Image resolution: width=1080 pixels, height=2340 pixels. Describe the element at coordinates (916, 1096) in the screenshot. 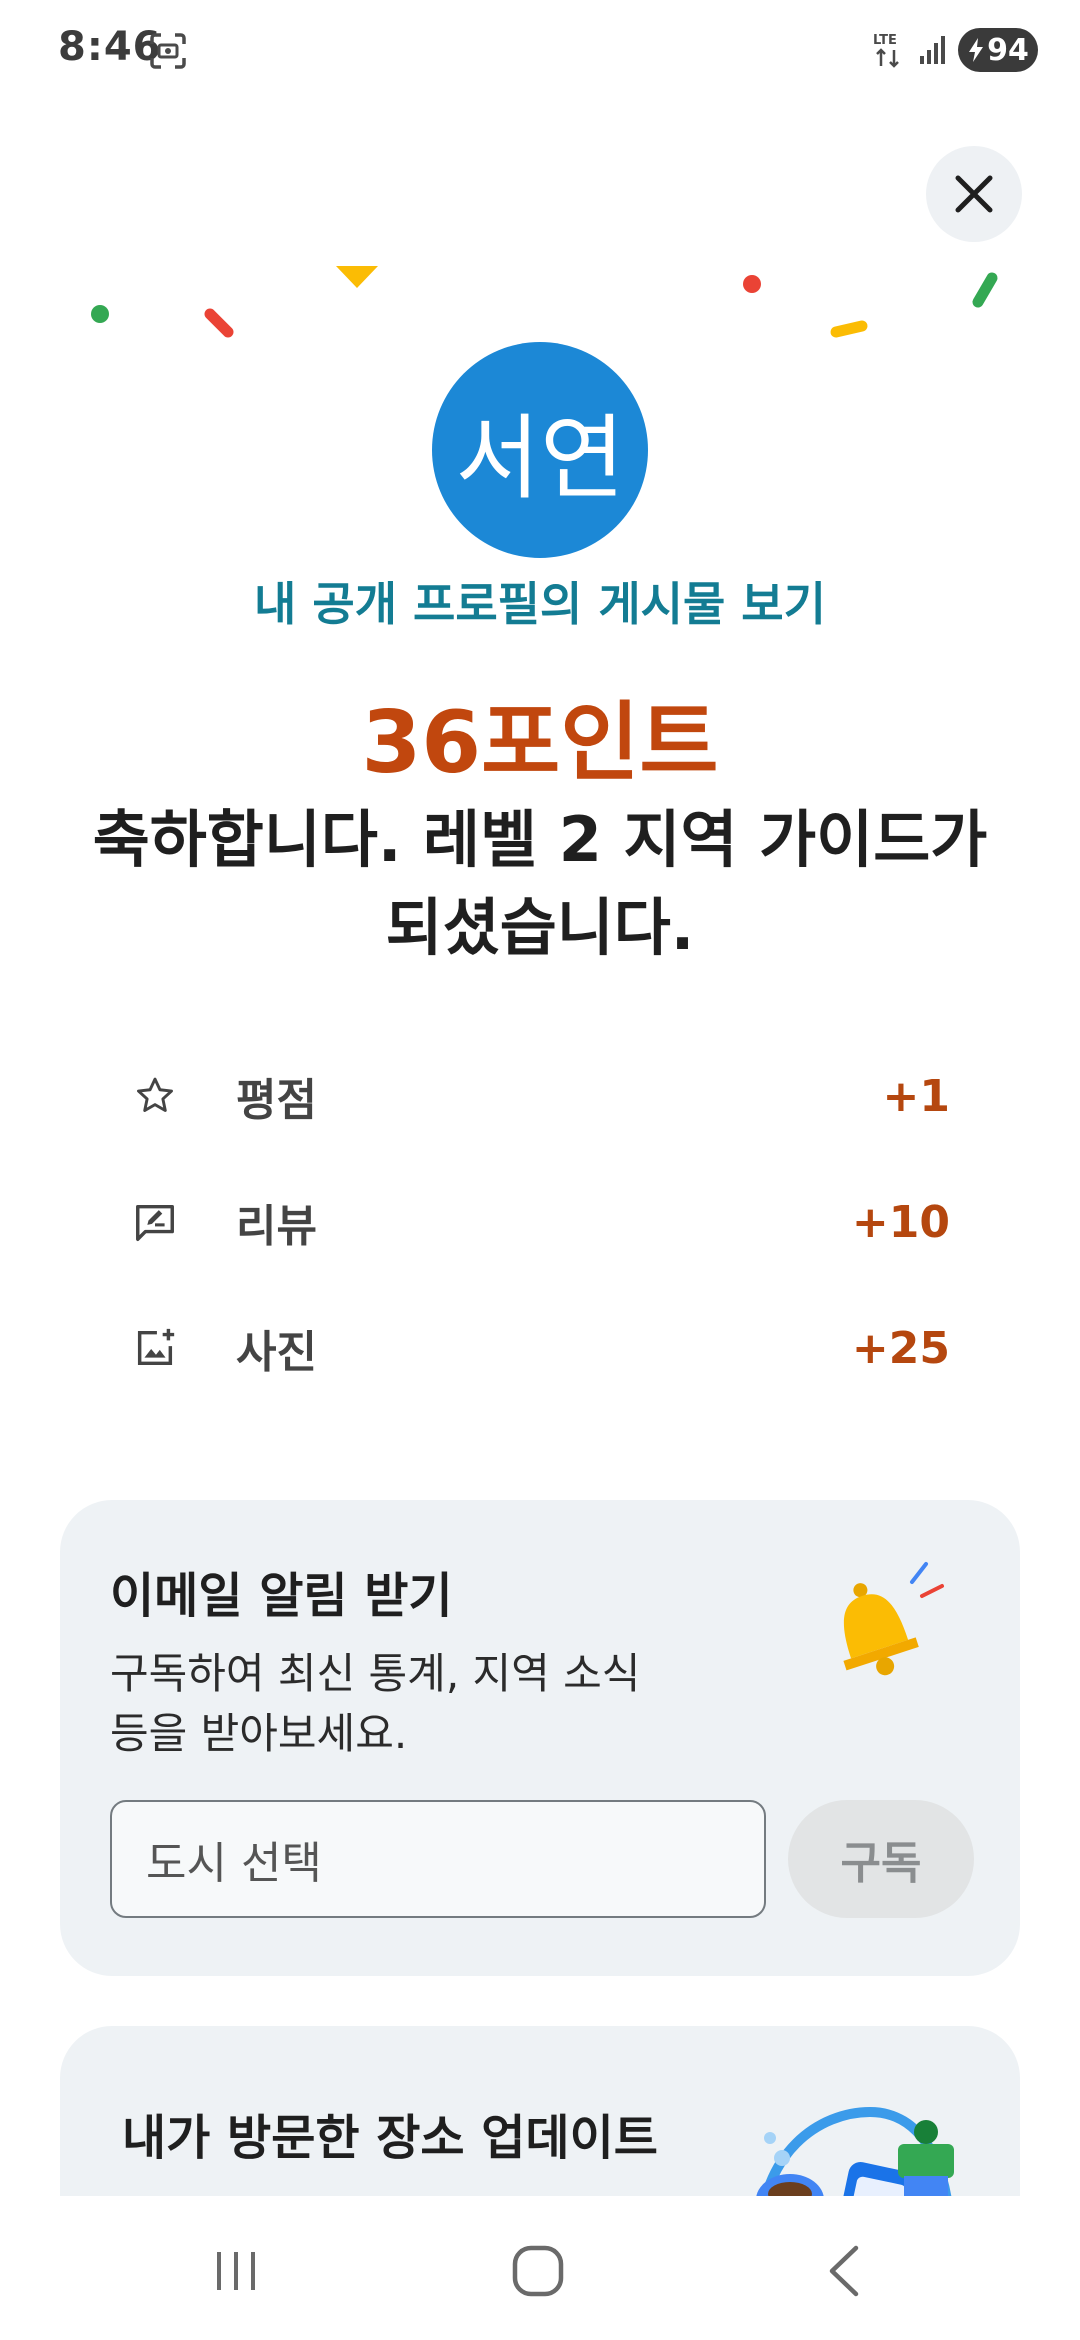

I see `stat-value: +1` at that location.